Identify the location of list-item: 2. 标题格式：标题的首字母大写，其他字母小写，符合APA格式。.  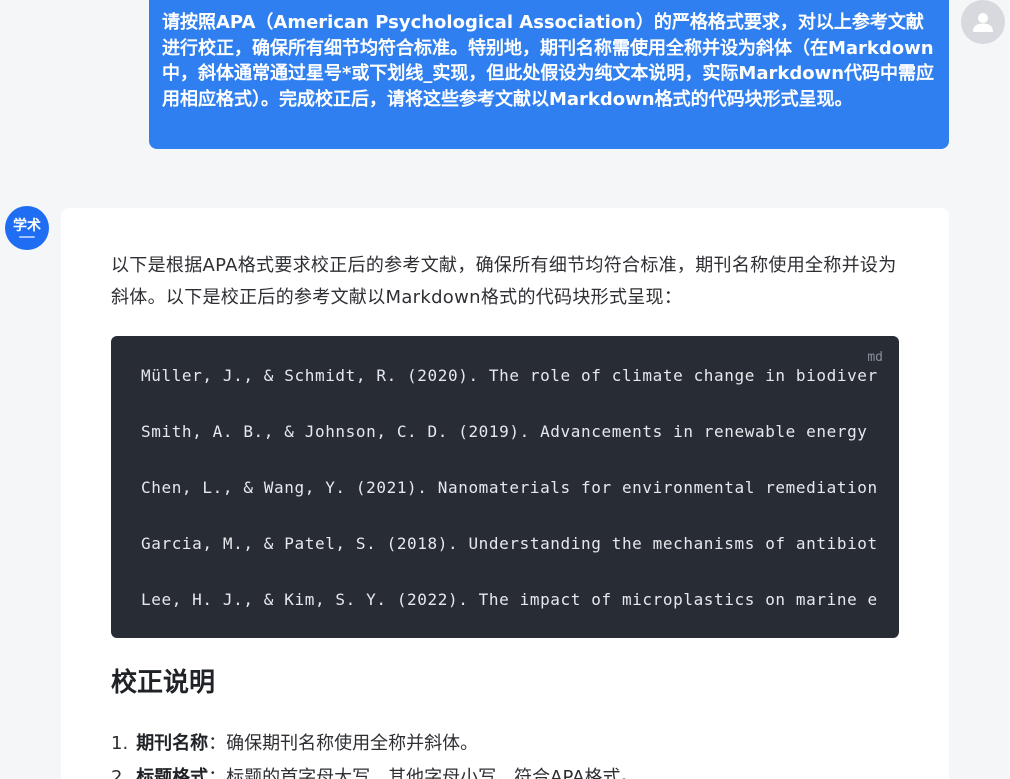
(375, 770).